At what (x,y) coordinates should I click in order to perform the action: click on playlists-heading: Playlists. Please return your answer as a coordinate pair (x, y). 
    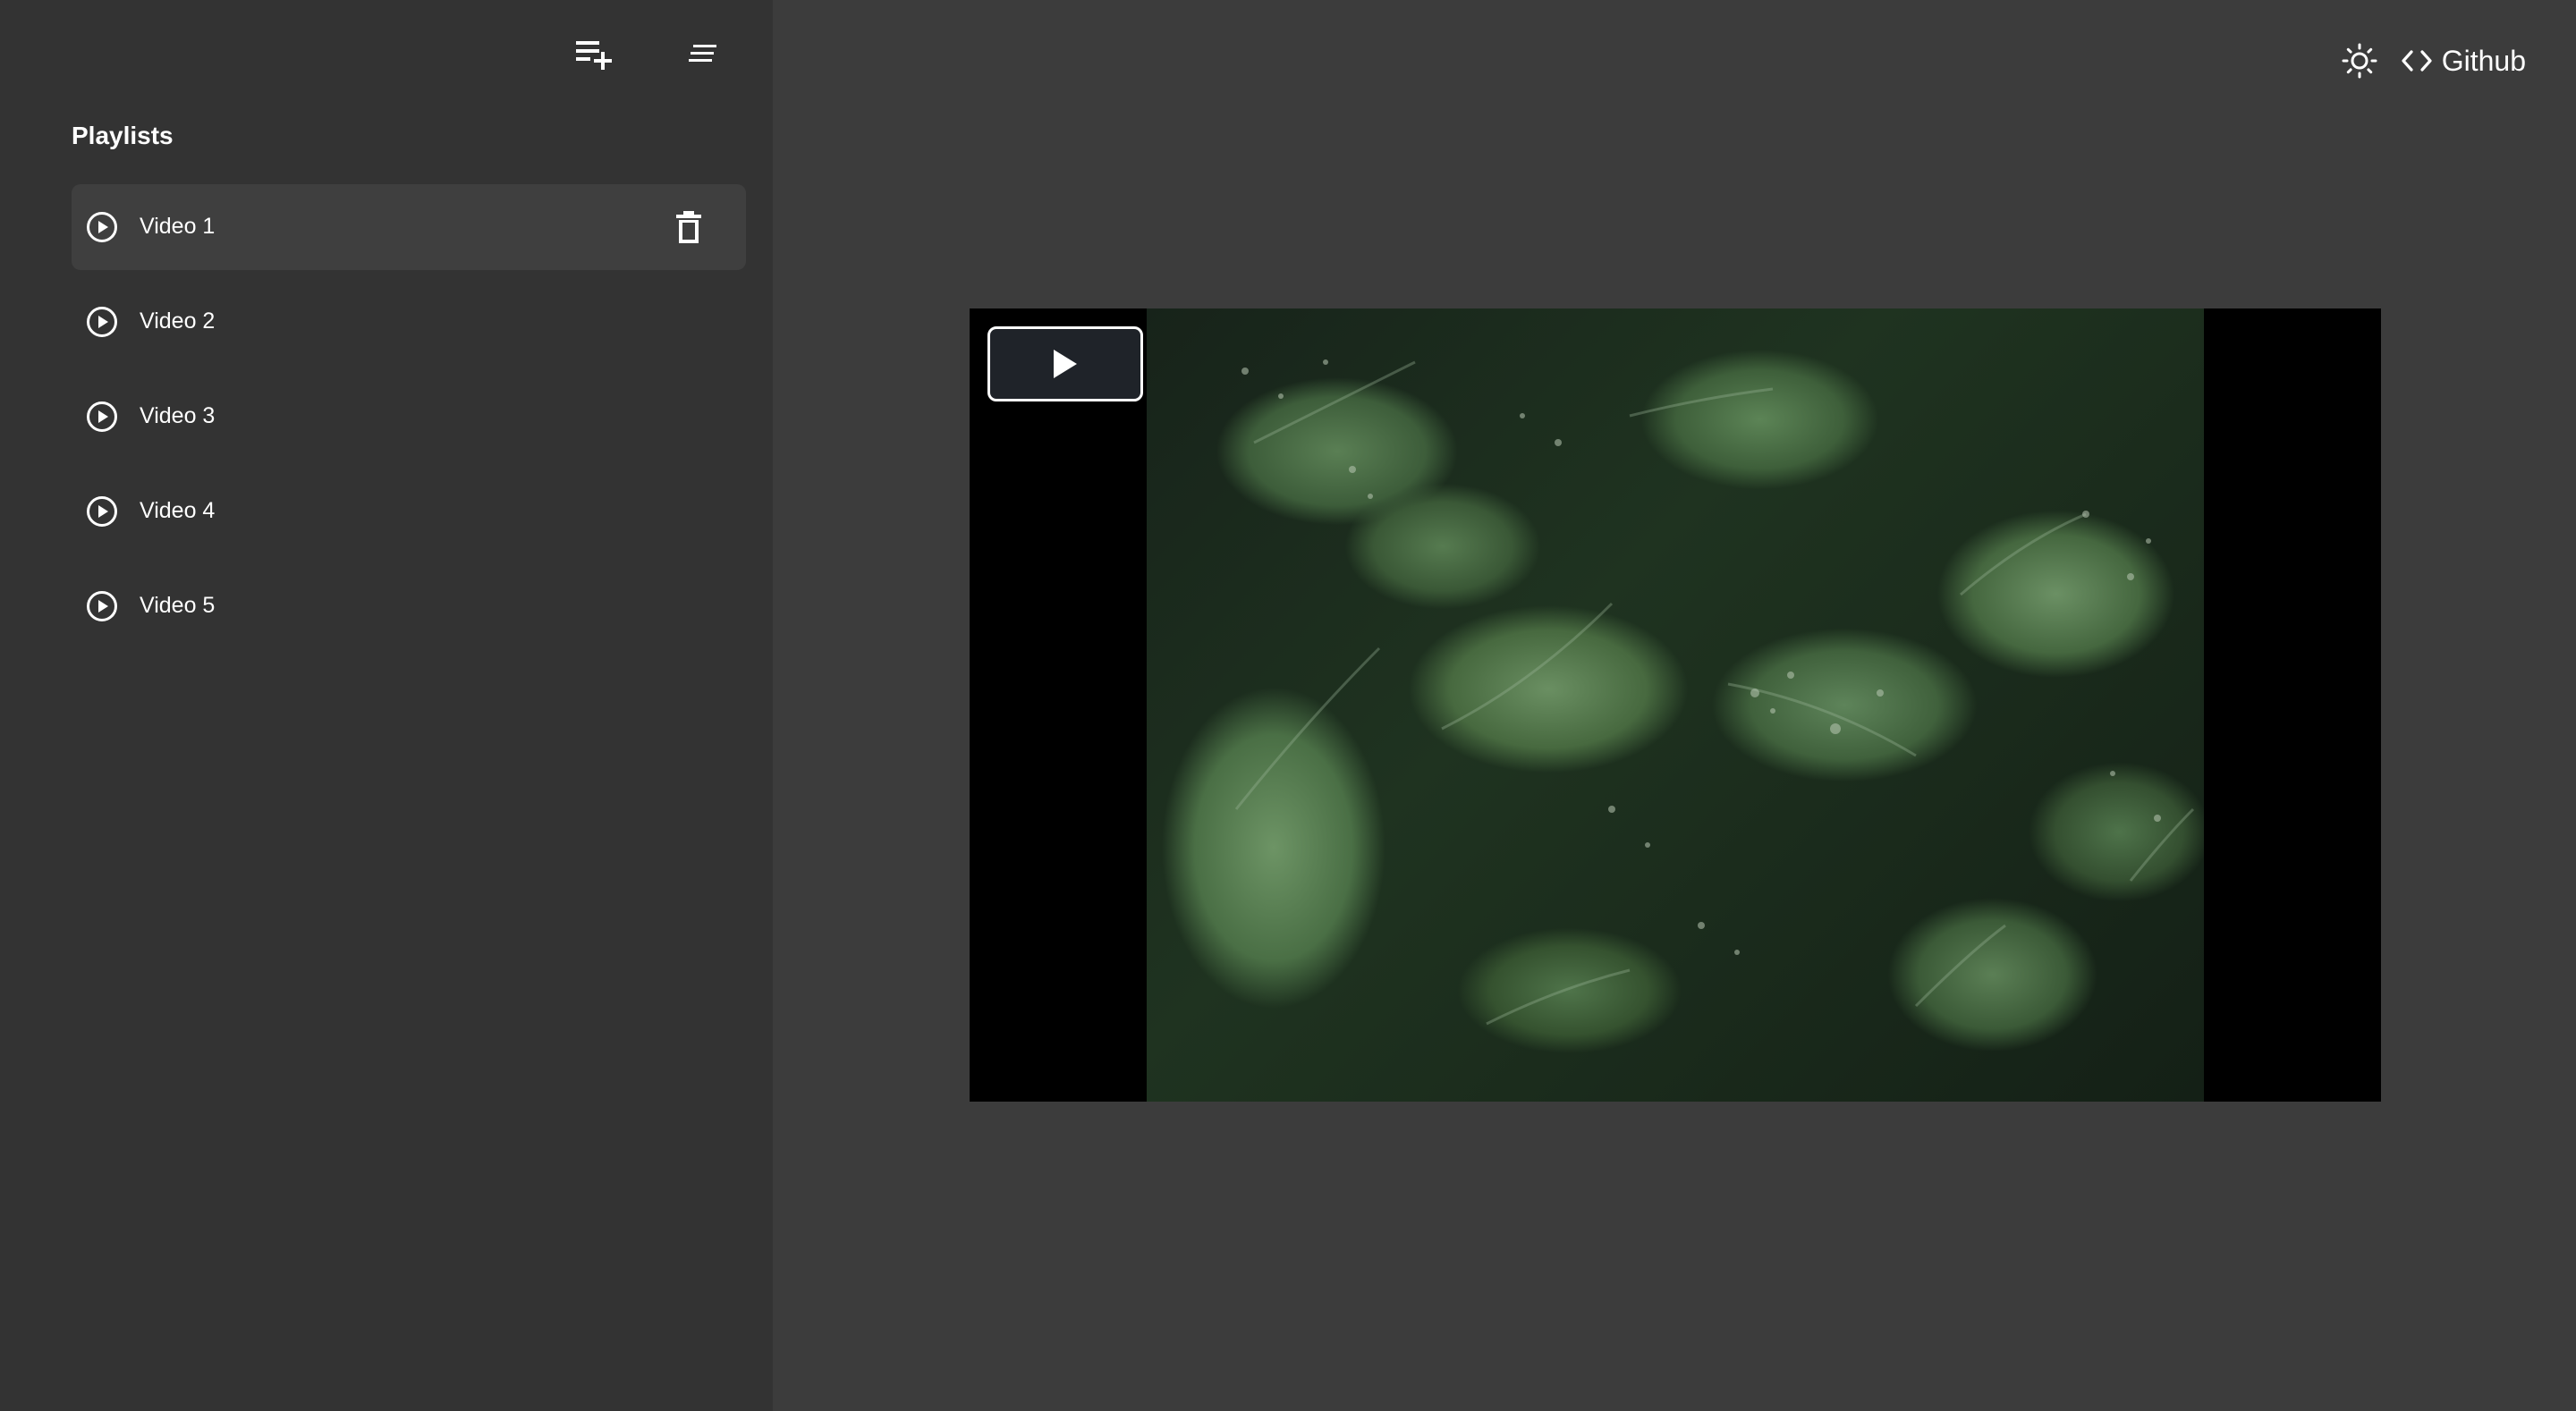
    Looking at the image, I should click on (123, 136).